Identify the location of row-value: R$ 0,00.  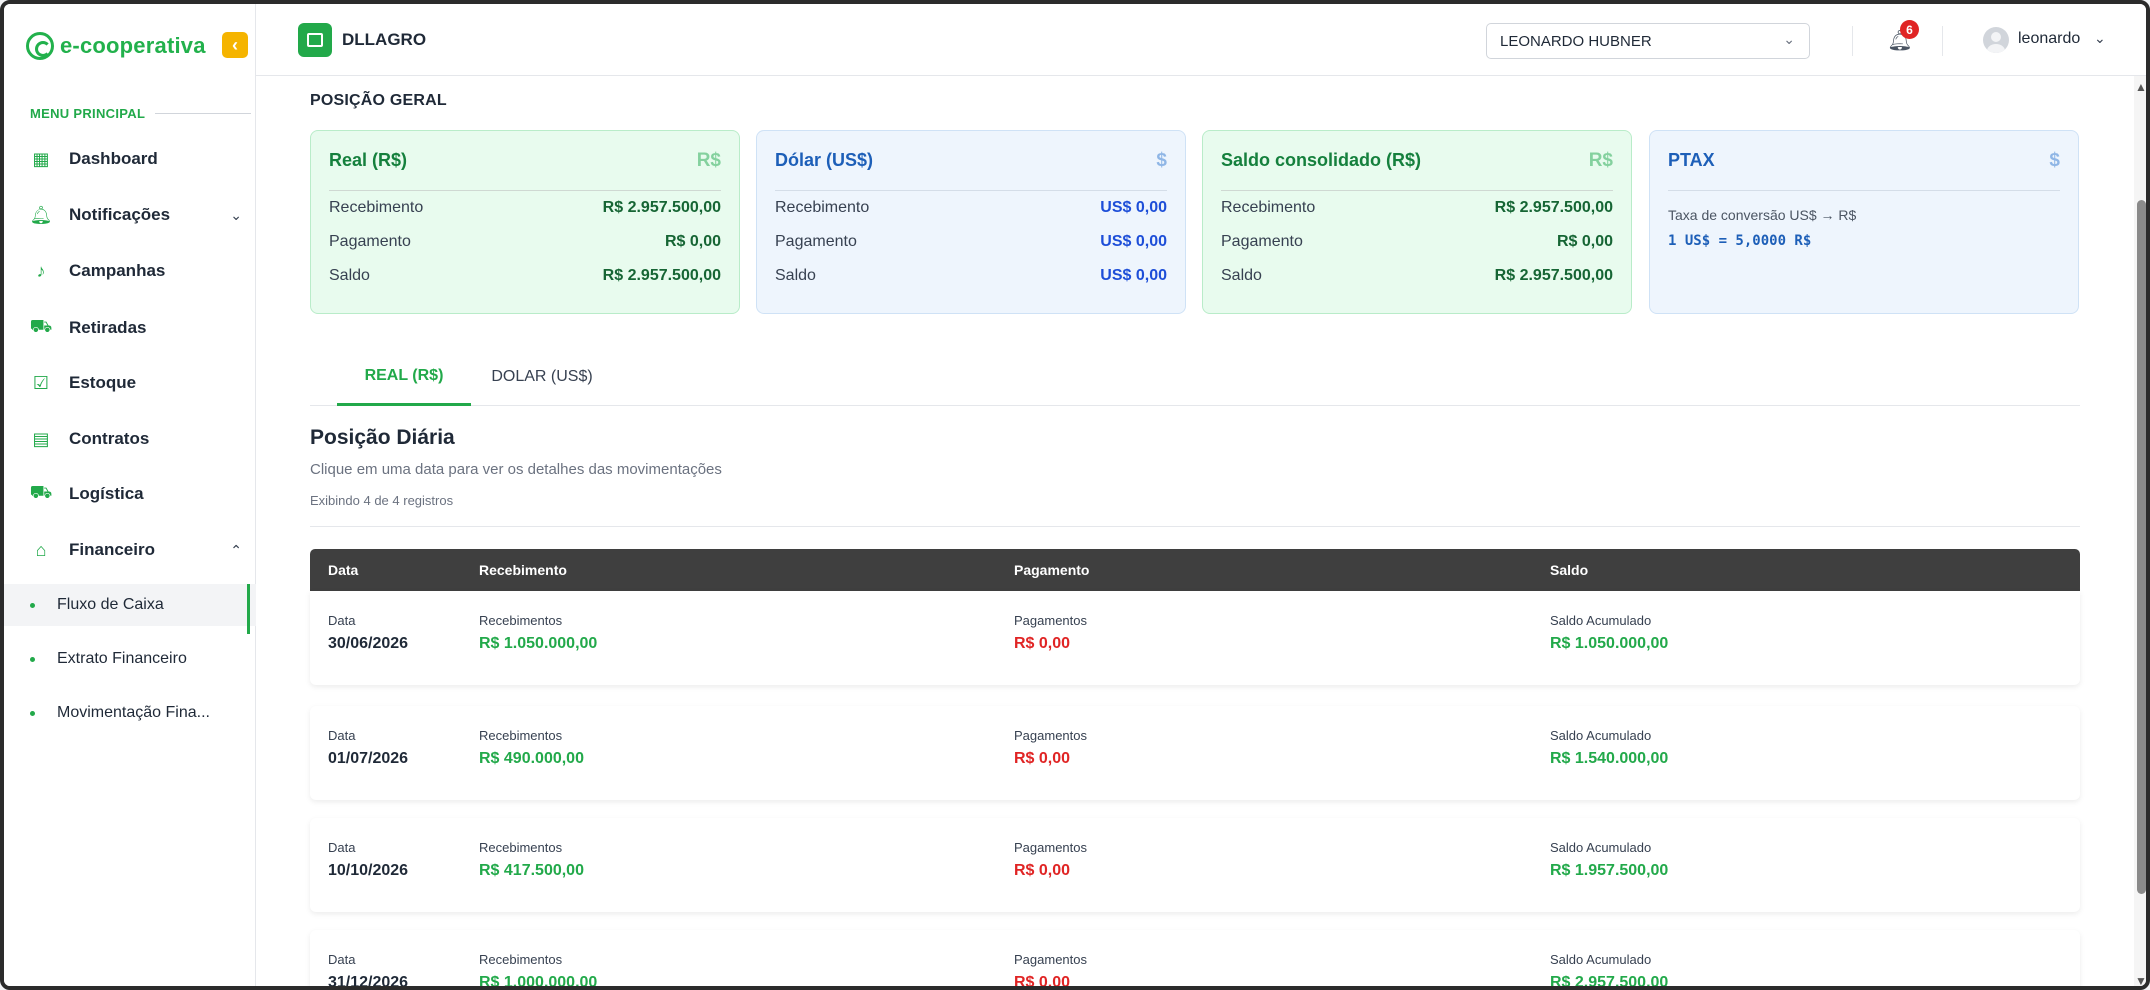
(692, 241).